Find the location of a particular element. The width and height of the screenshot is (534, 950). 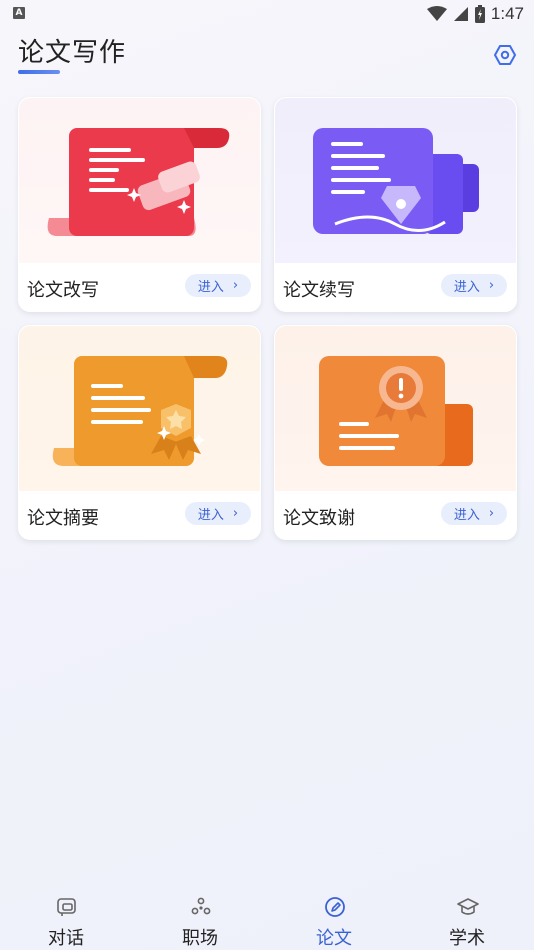

card-paper-continue: 论文续写 进入 › is located at coordinates (395, 204).